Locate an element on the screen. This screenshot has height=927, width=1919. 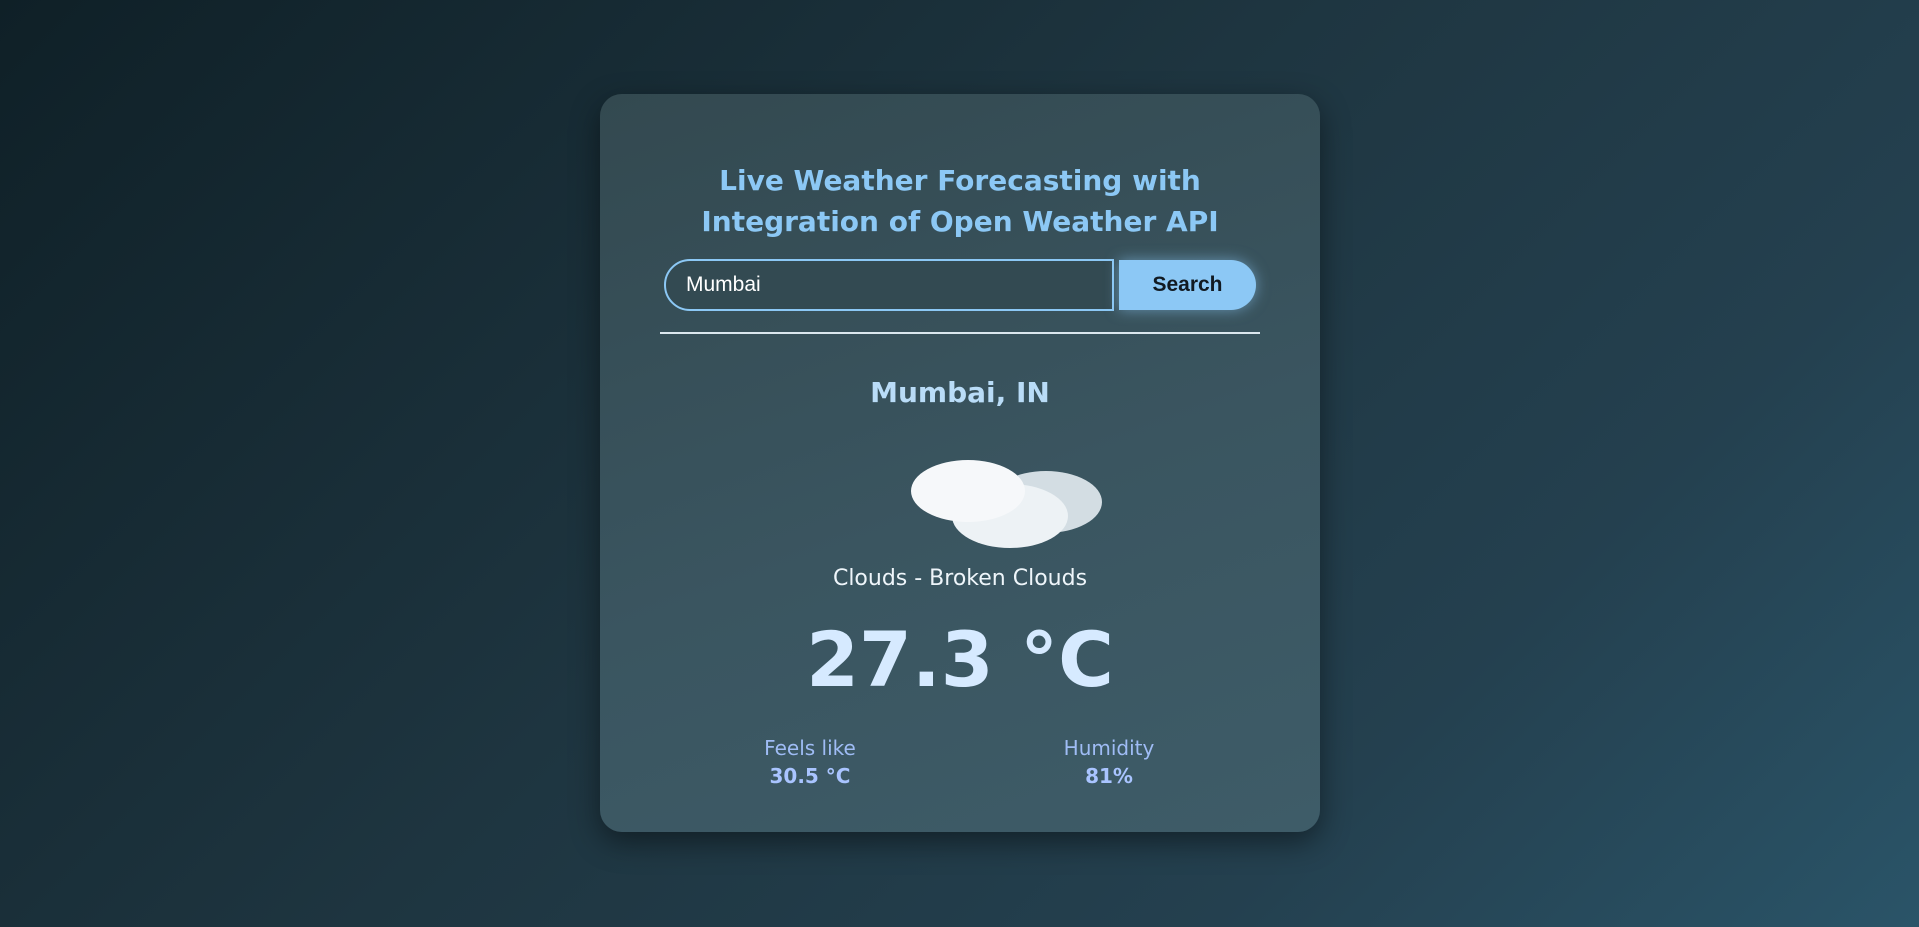
search-button: Search is located at coordinates (1187, 285).